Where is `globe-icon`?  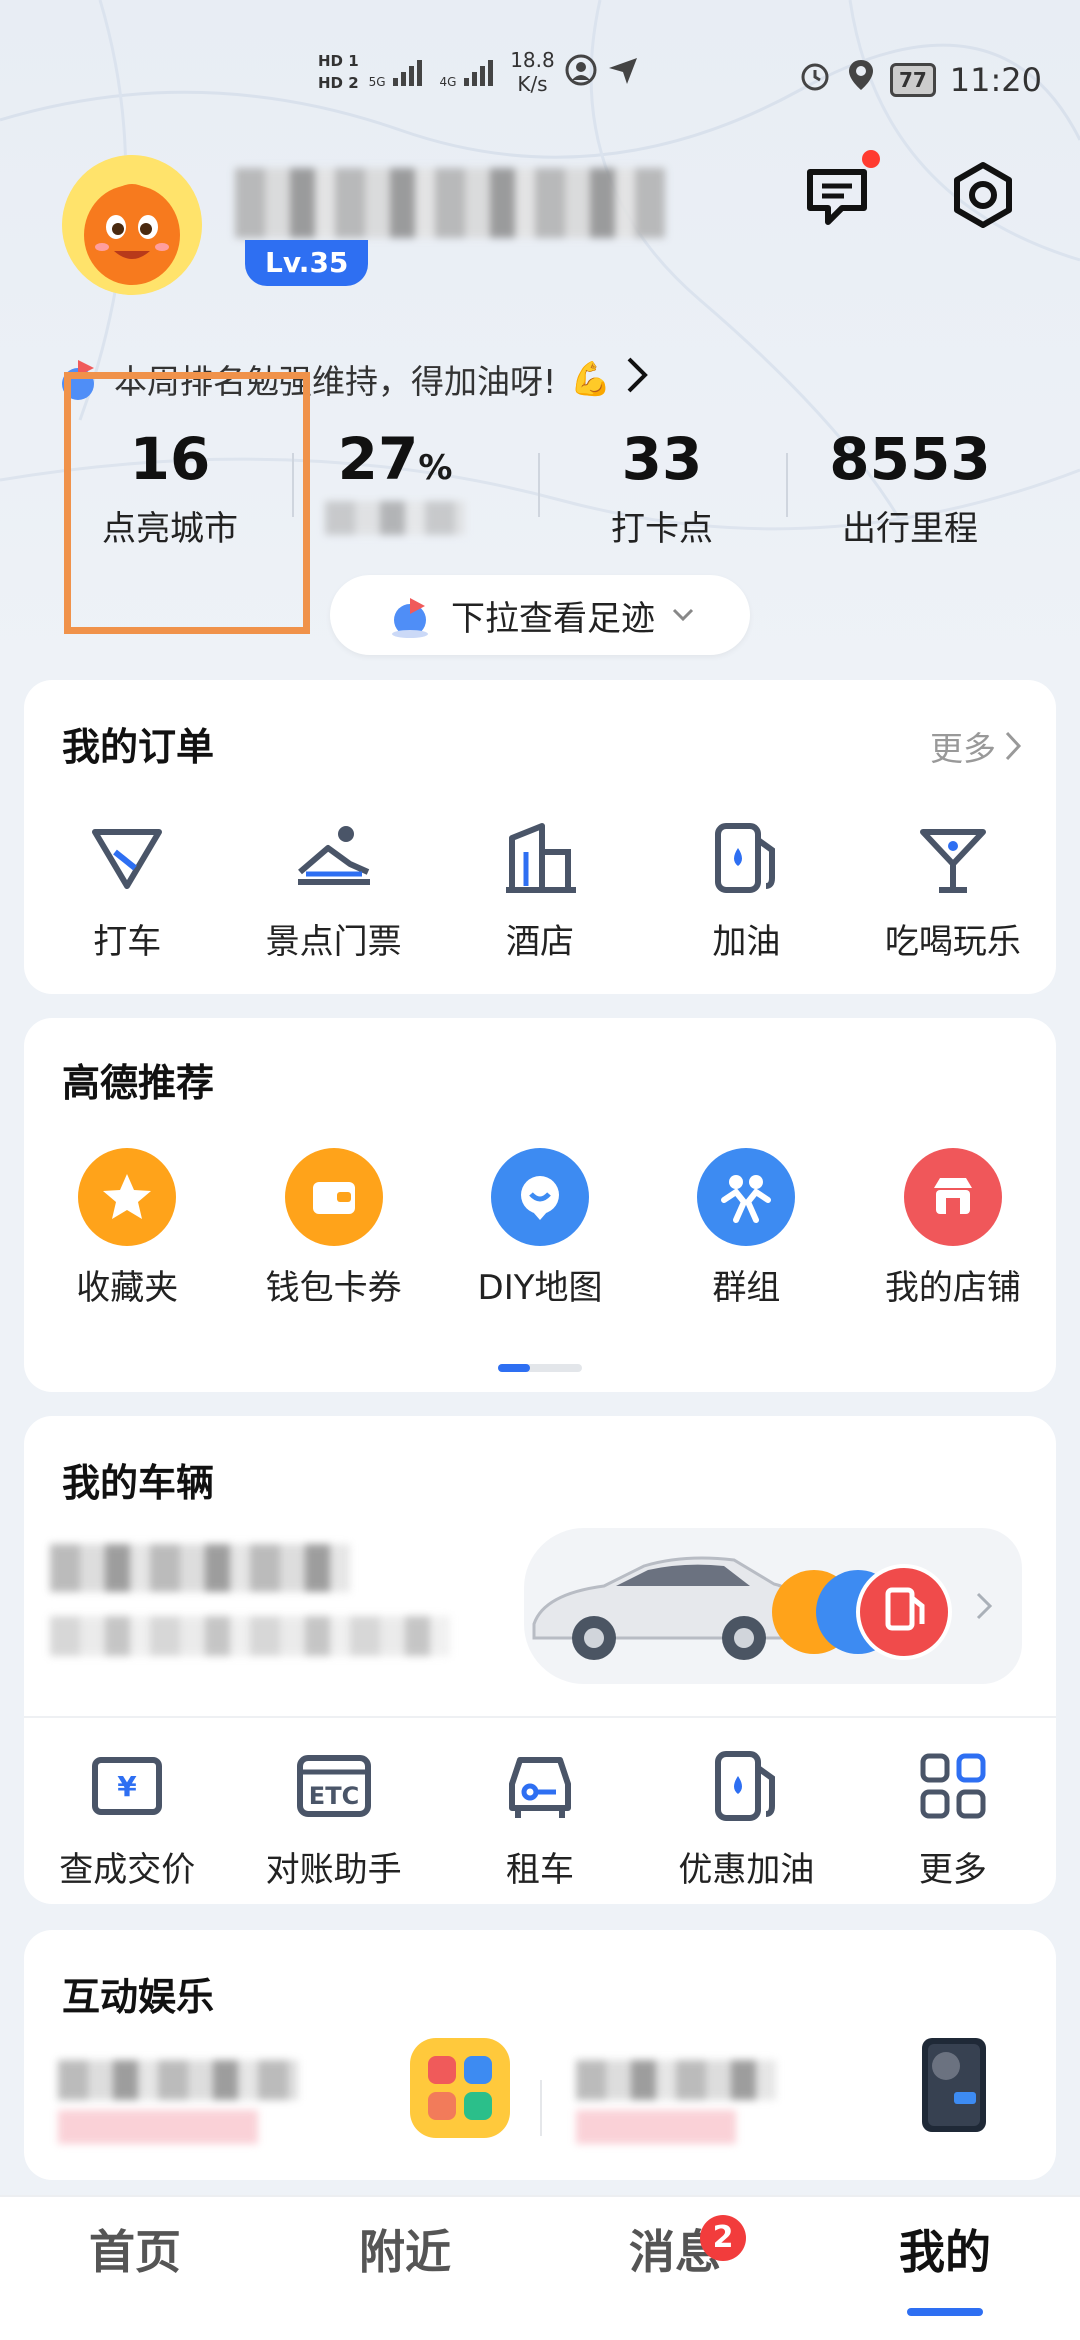 globe-icon is located at coordinates (410, 618).